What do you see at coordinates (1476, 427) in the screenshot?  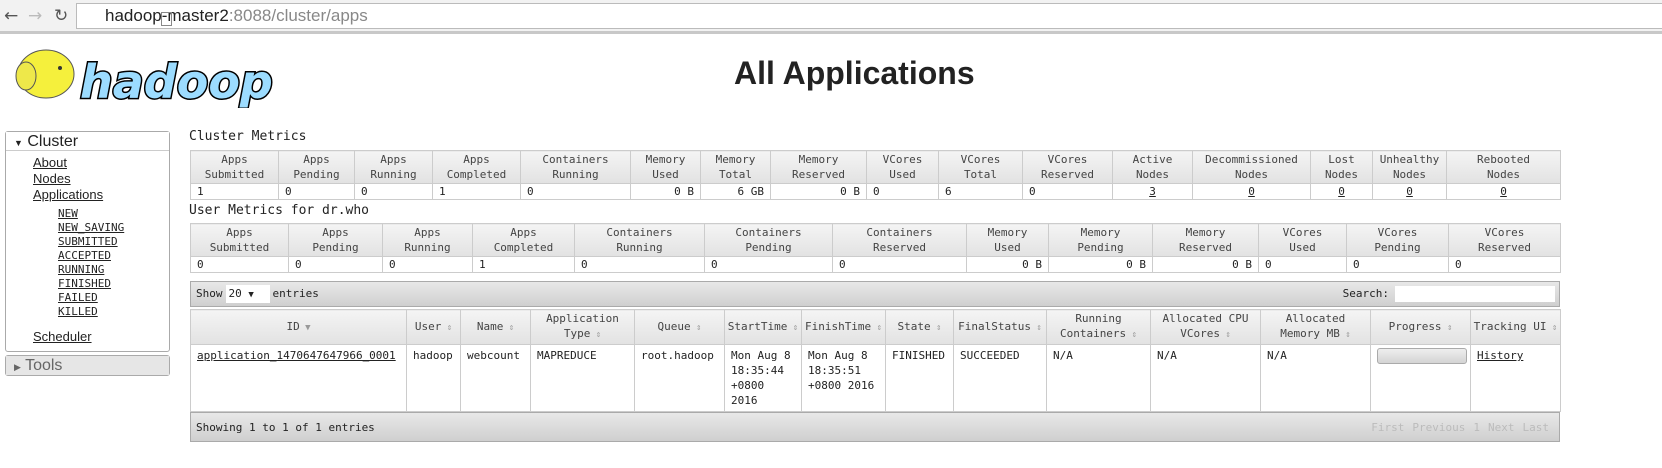 I see `page-1-button: 1` at bounding box center [1476, 427].